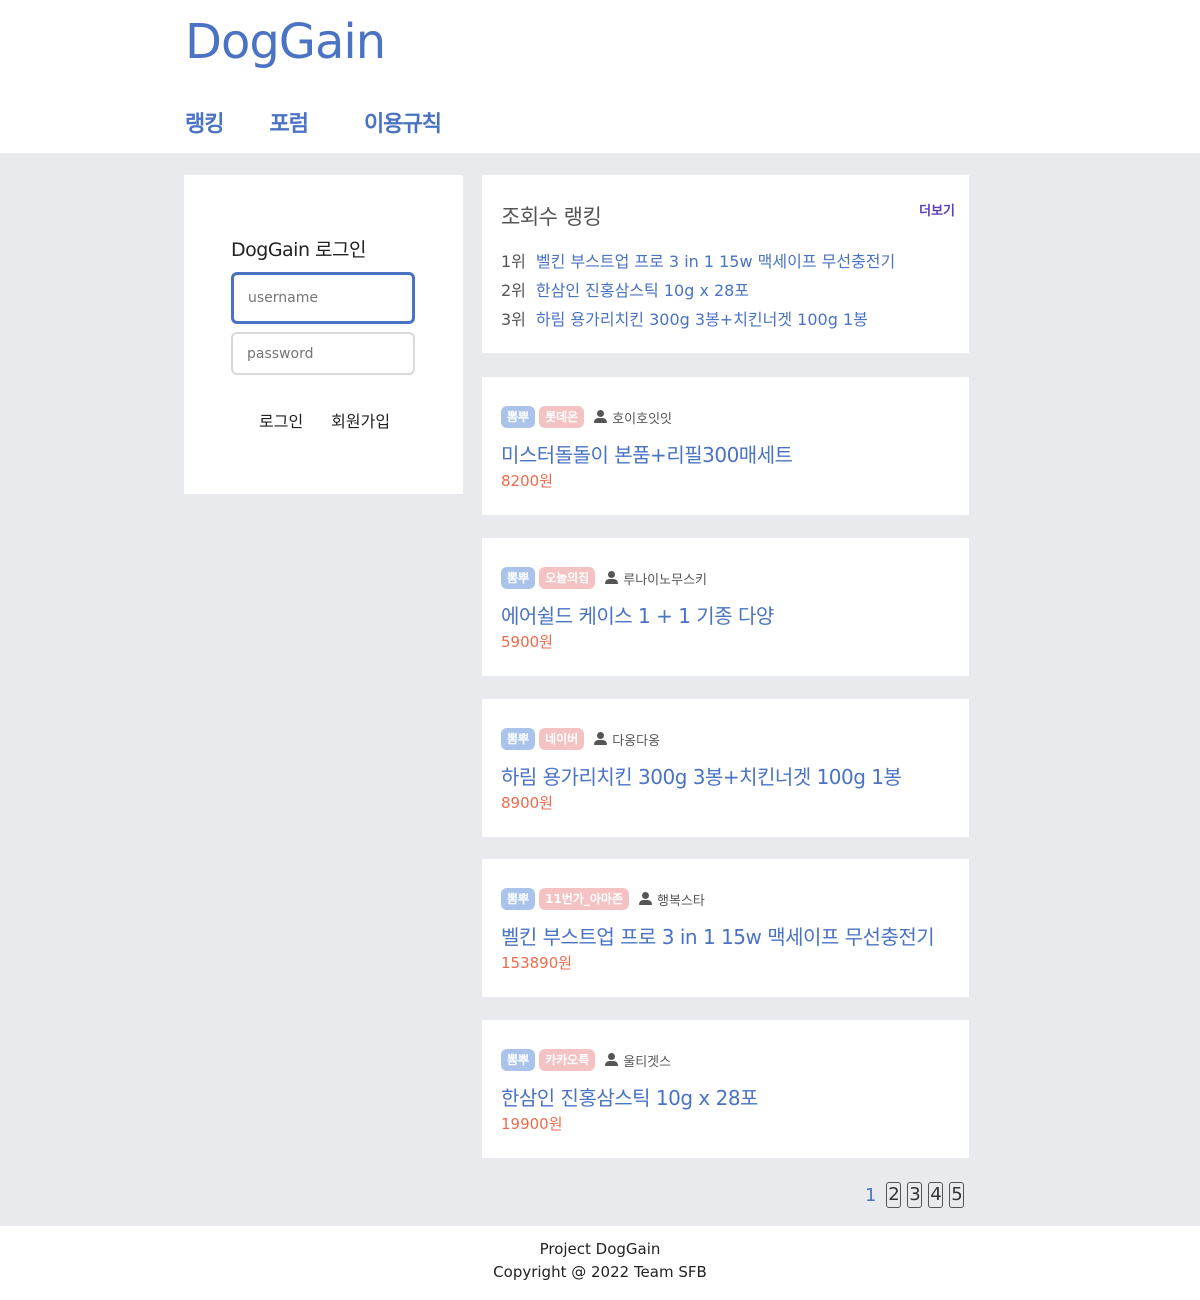  What do you see at coordinates (604, 578) in the screenshot?
I see `post-meta: 뽐뿌 오늘의집 루나이노무스키` at bounding box center [604, 578].